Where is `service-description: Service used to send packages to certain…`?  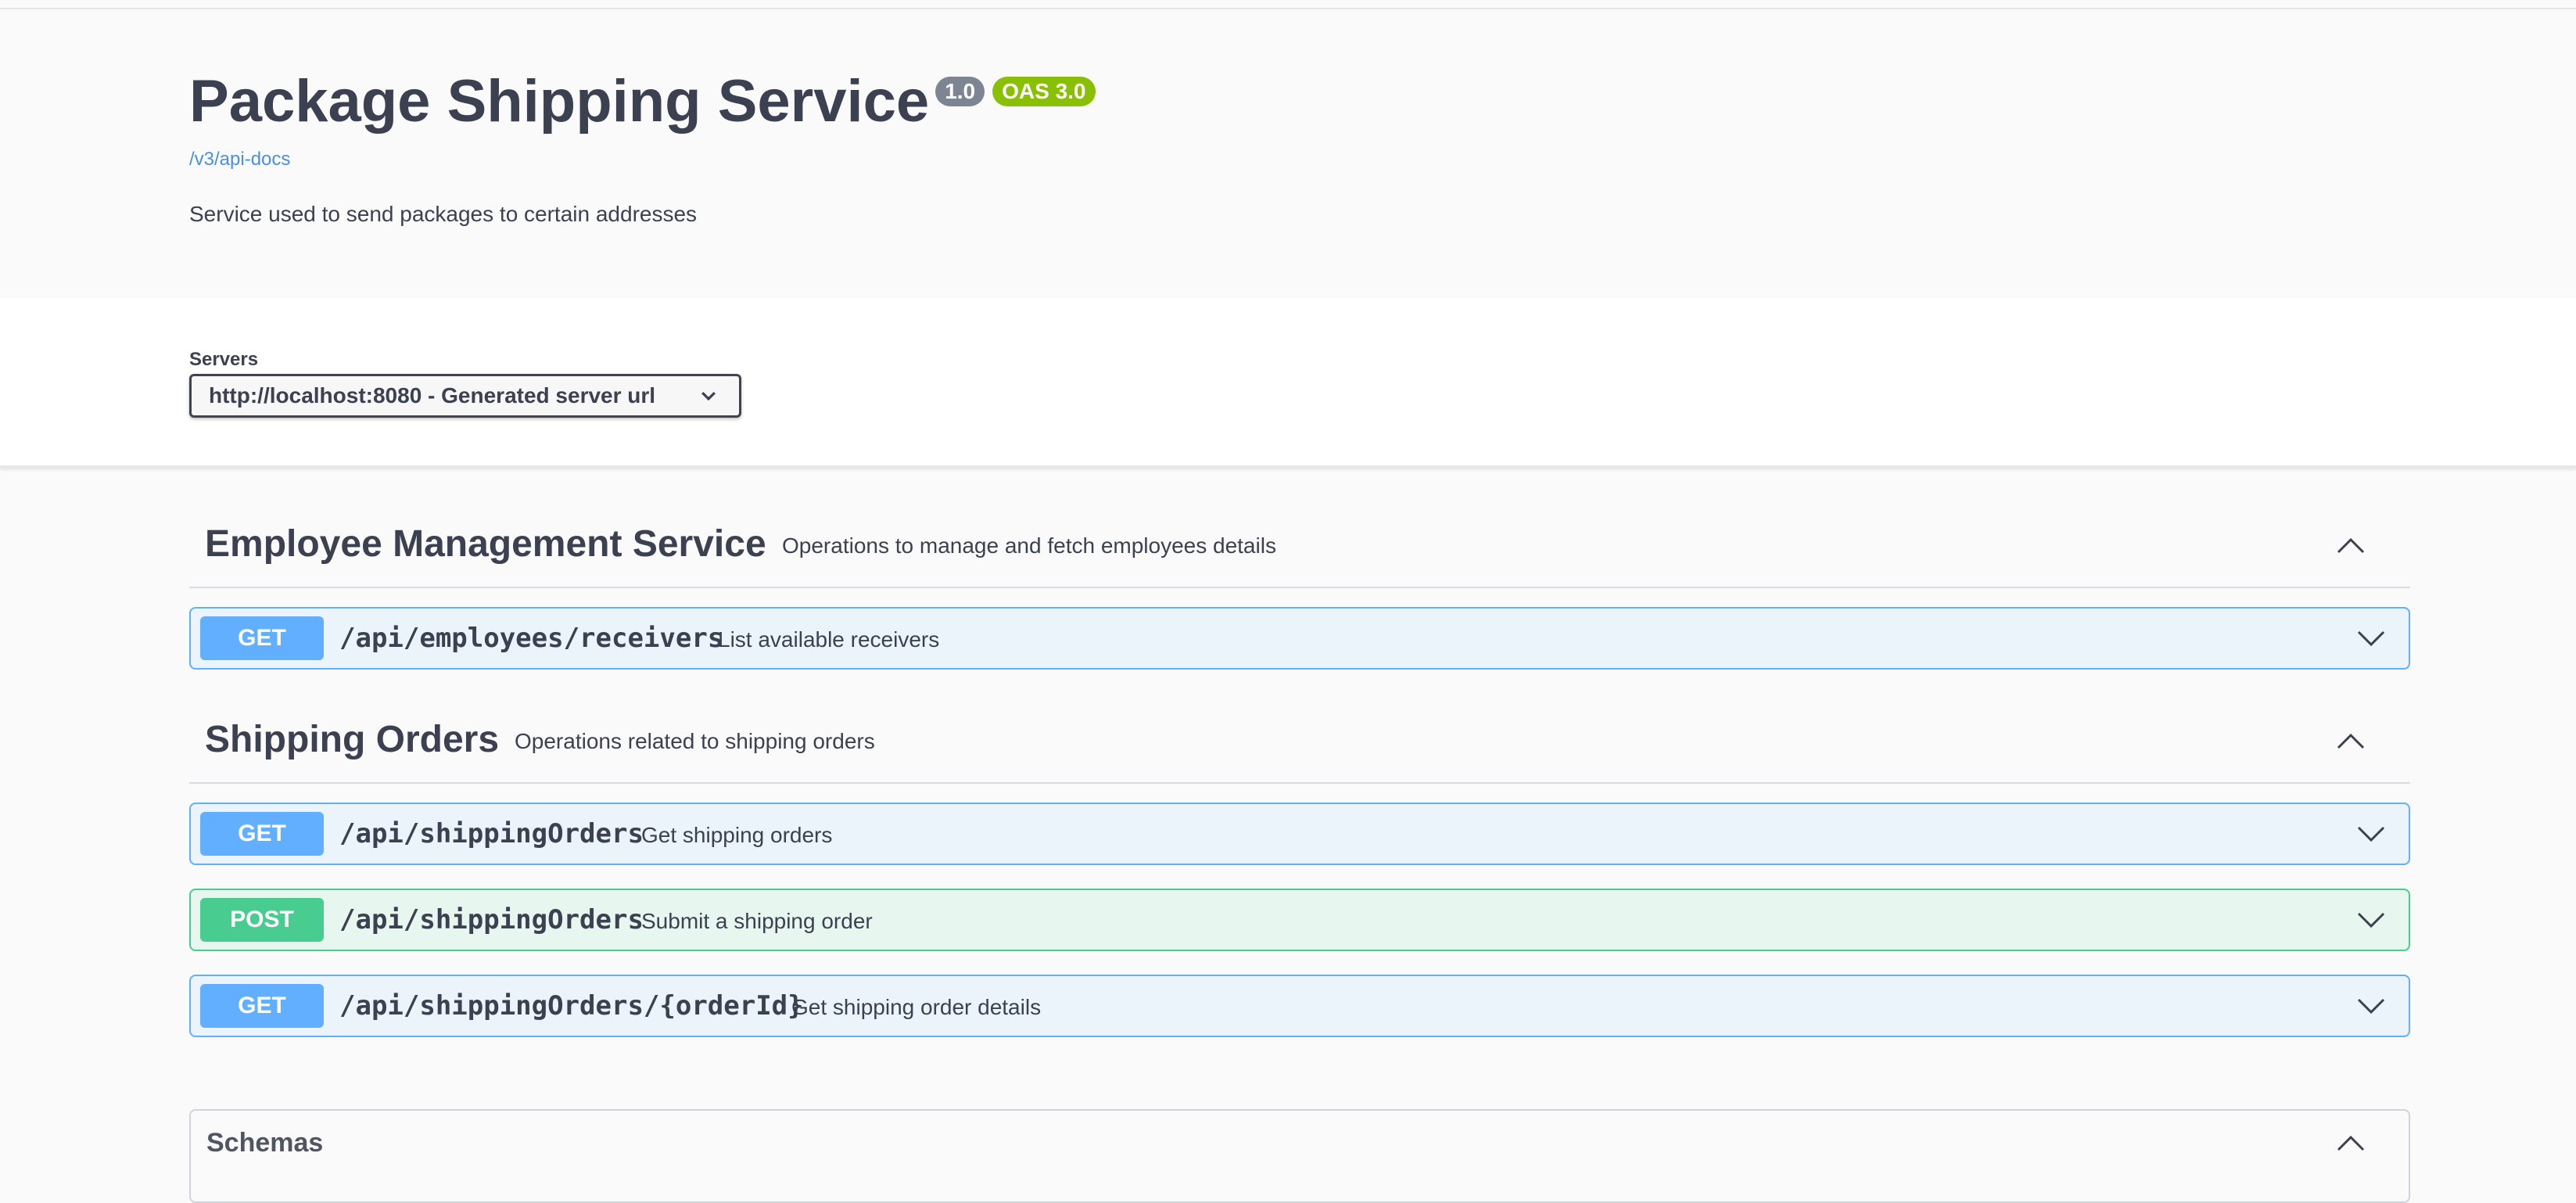 service-description: Service used to send packages to certain… is located at coordinates (443, 214).